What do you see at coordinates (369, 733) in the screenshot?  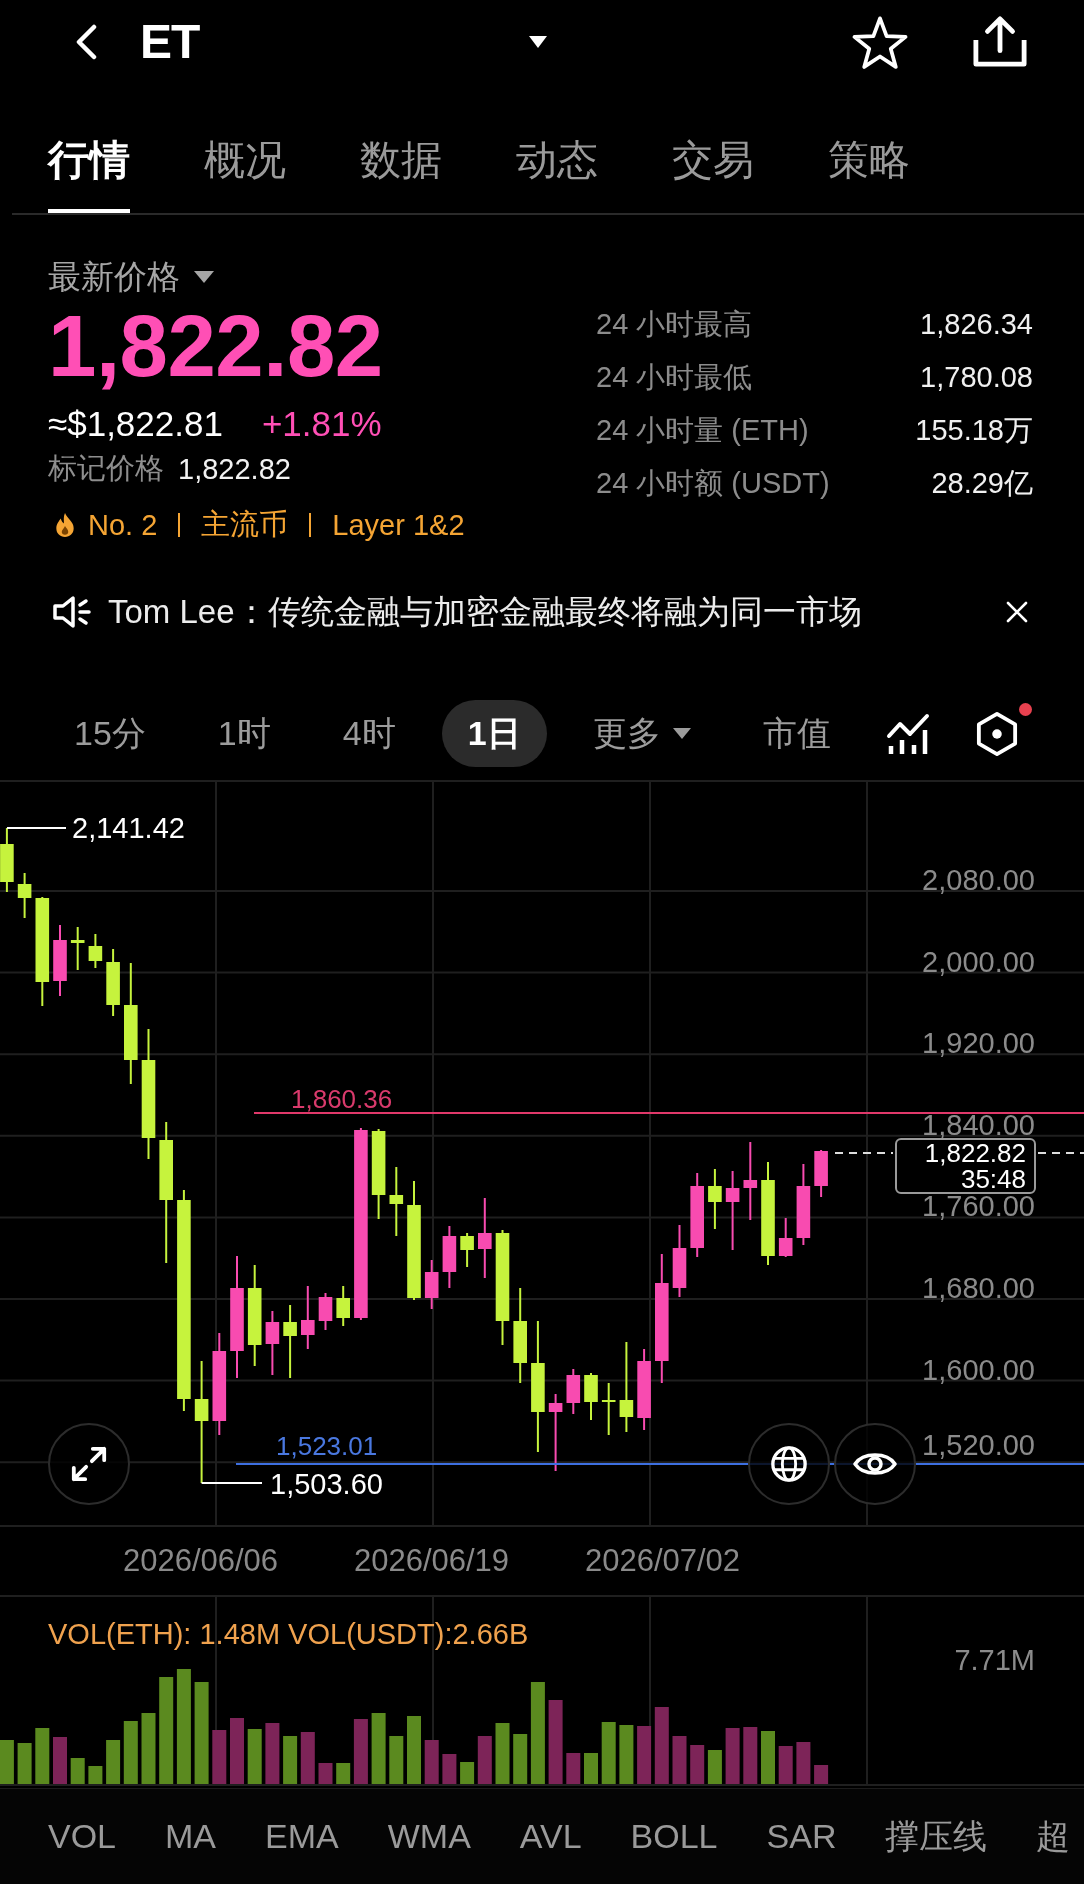 I see `interval-tab: 4时` at bounding box center [369, 733].